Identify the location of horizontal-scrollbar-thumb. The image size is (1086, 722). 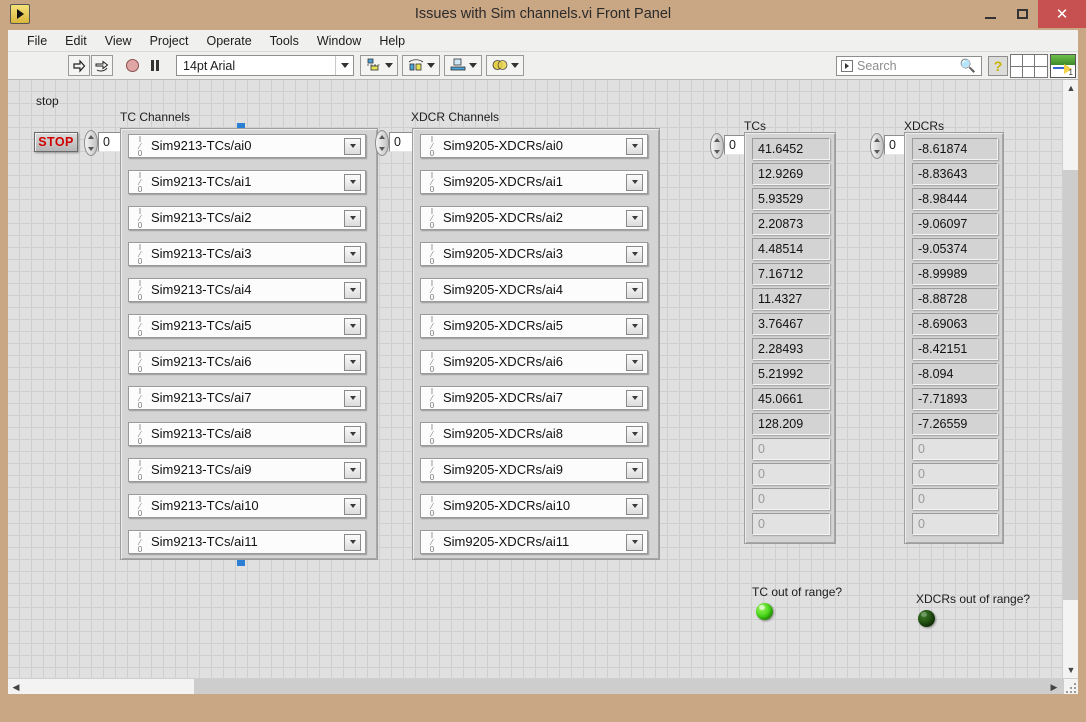
(629, 686).